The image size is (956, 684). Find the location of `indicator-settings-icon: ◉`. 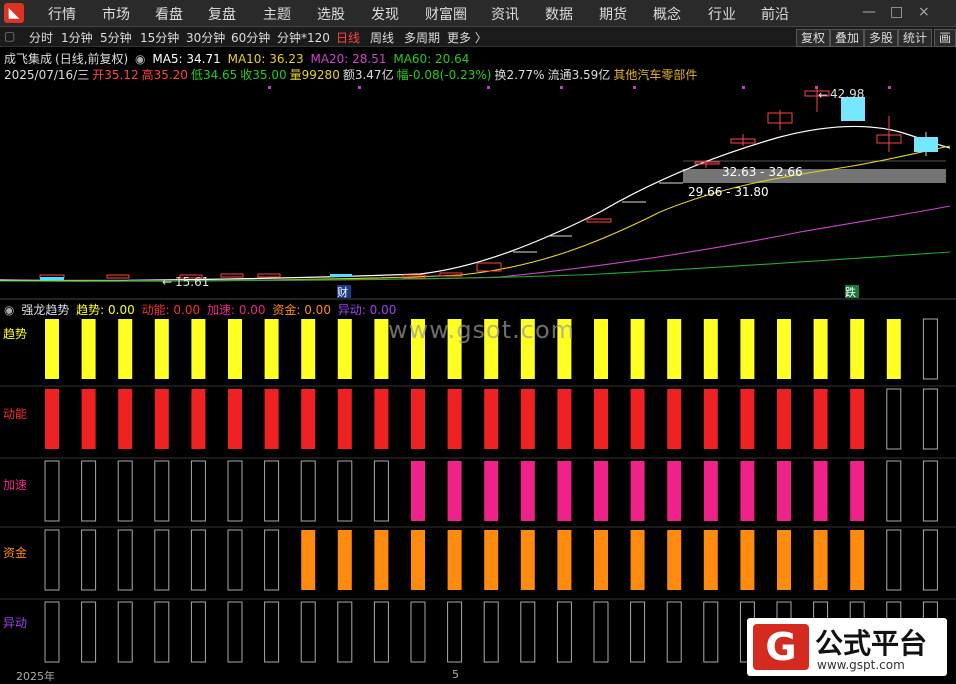

indicator-settings-icon: ◉ is located at coordinates (9, 310).